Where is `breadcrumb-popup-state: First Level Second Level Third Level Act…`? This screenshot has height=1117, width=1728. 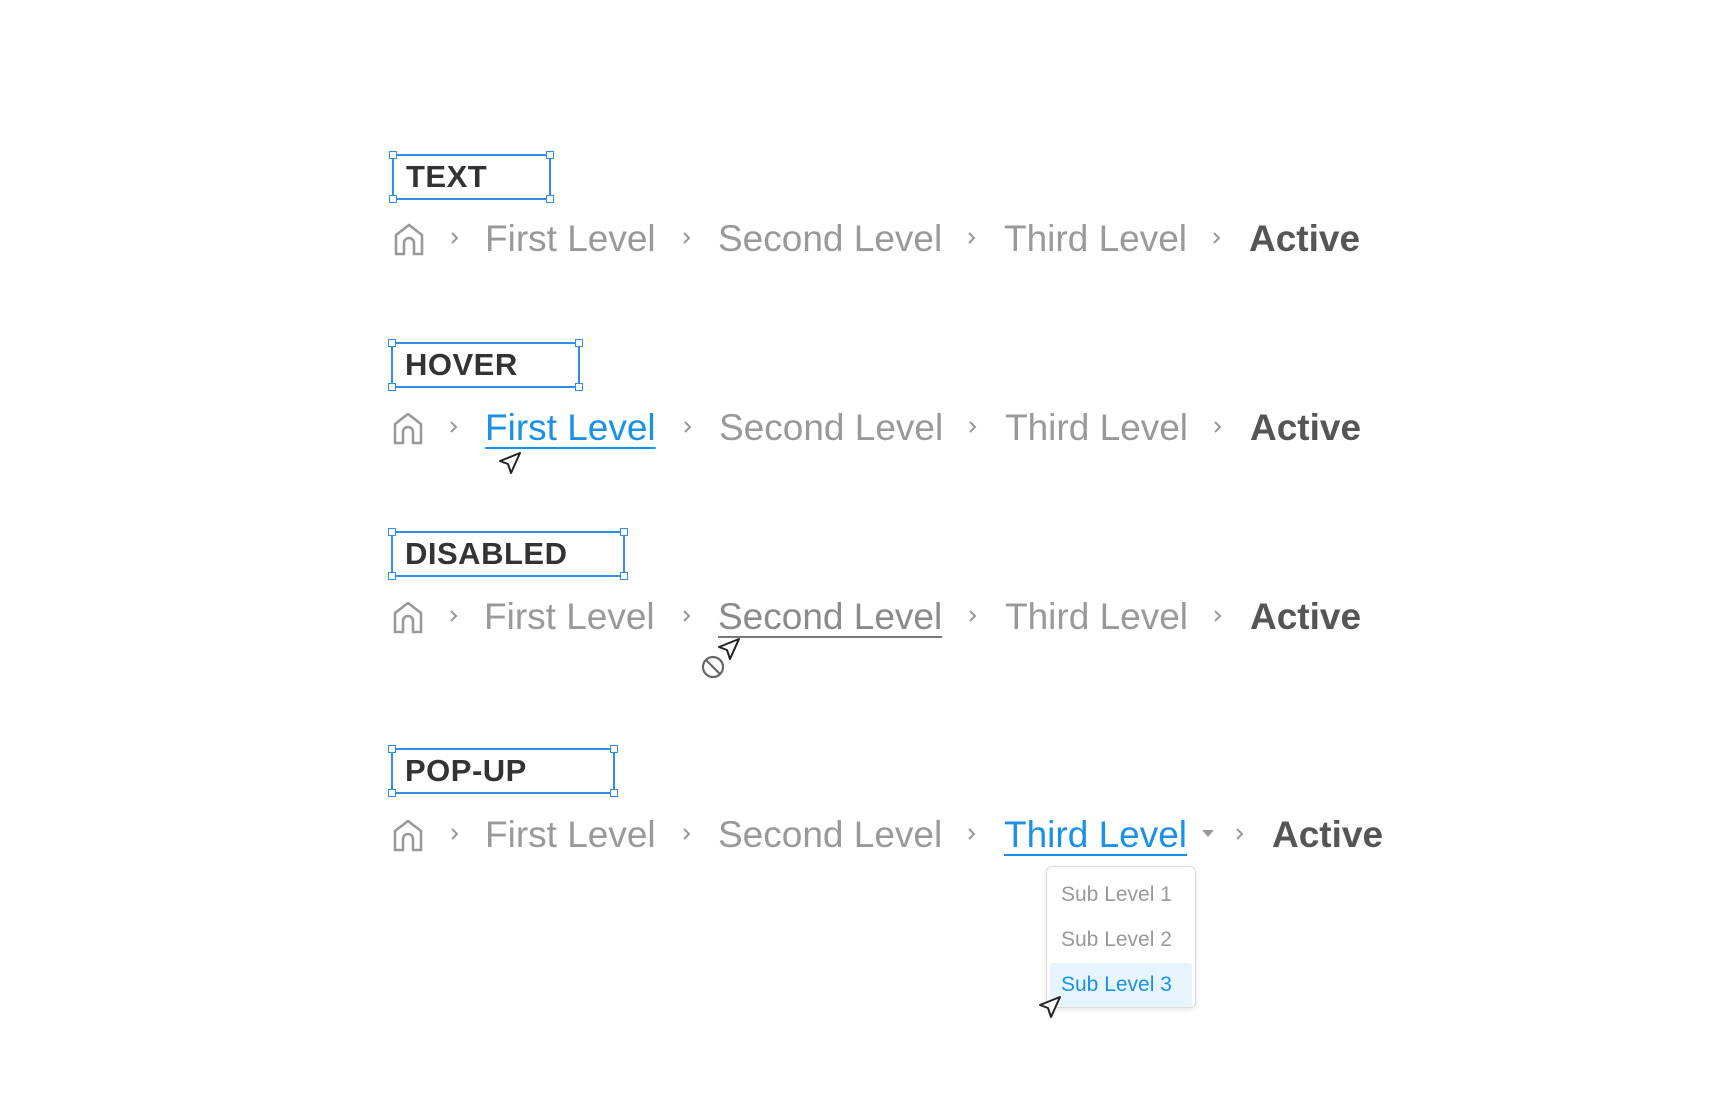
breadcrumb-popup-state: First Level Second Level Third Level Act… is located at coordinates (887, 835).